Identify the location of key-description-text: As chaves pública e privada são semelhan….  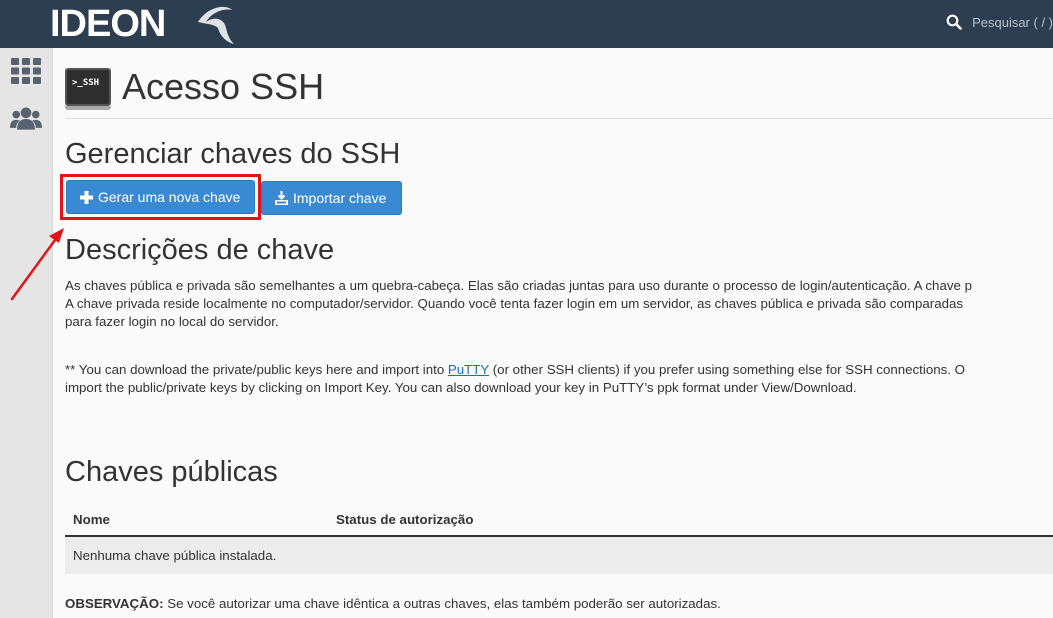
(518, 304).